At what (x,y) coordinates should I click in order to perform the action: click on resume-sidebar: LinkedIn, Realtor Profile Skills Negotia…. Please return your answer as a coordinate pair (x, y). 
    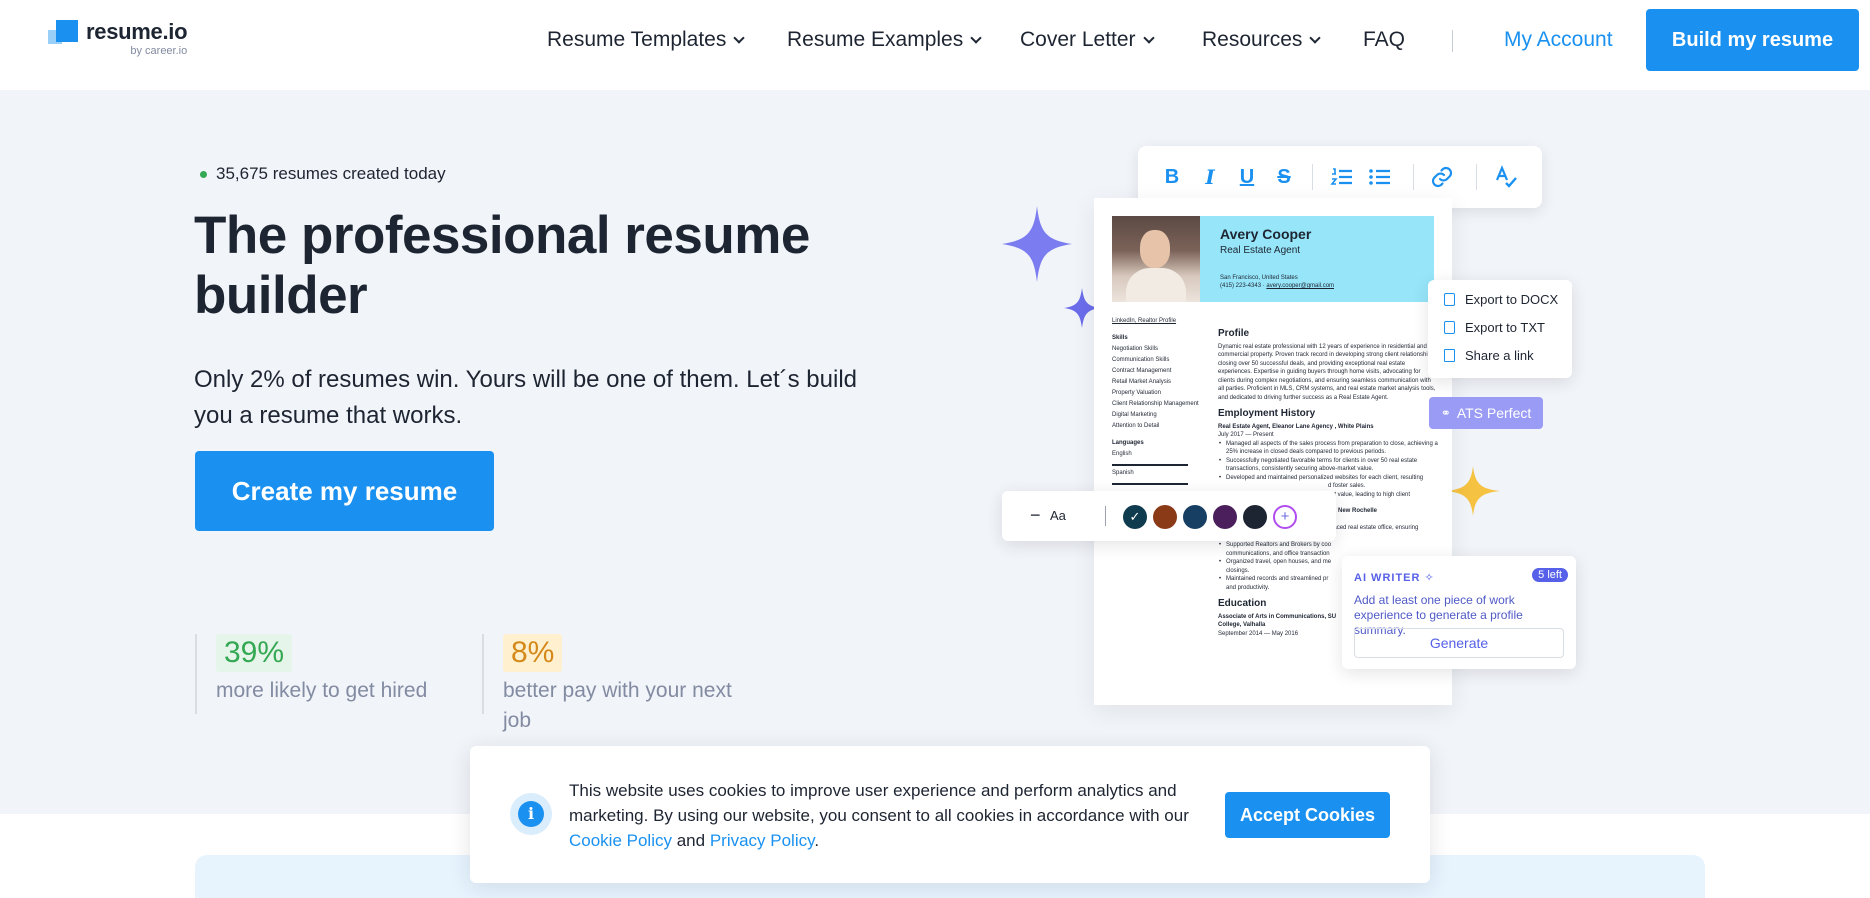
    Looking at the image, I should click on (1157, 401).